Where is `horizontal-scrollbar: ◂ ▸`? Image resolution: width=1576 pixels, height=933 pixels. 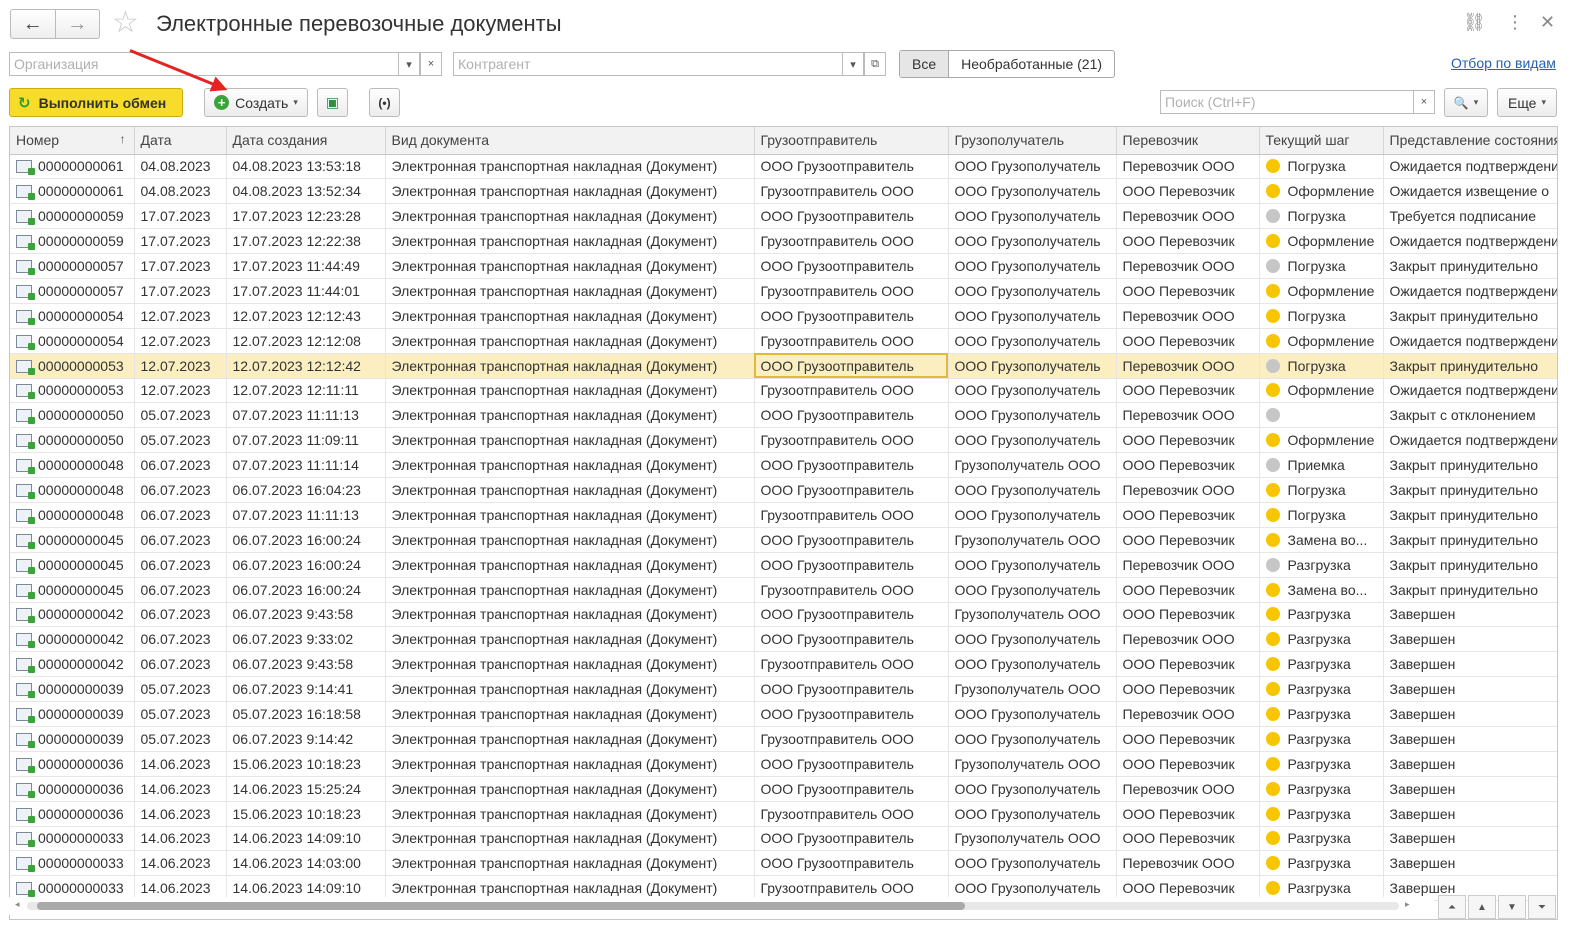
horizontal-scrollbar: ◂ ▸ is located at coordinates (721, 906).